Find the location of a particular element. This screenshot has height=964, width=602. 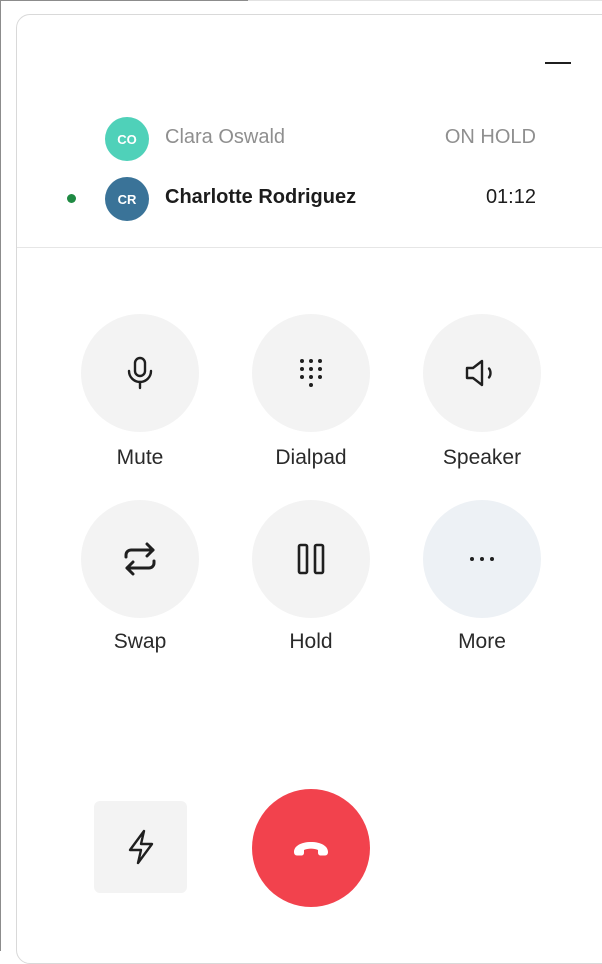

lightning-icon is located at coordinates (141, 847).